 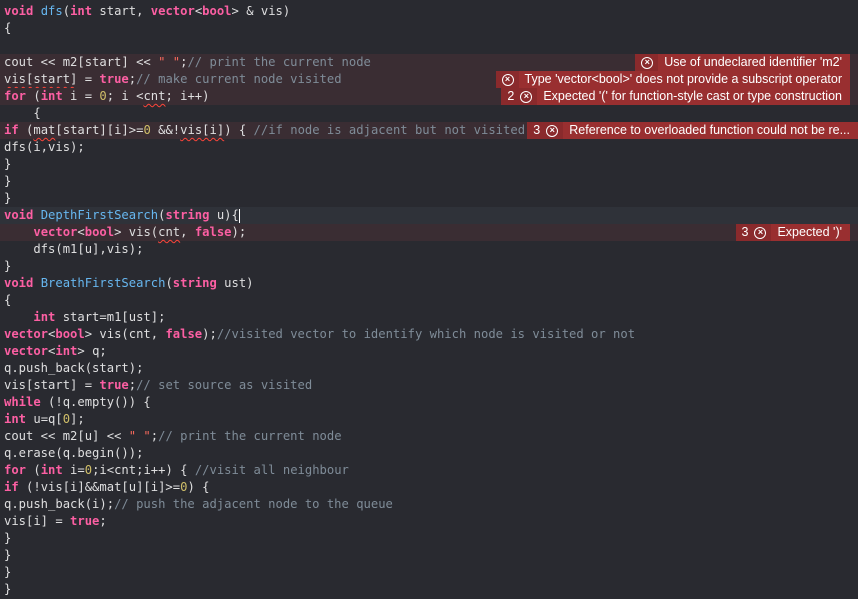 I want to click on code-line: dfs(m1[u],vis);, so click(x=429, y=249).